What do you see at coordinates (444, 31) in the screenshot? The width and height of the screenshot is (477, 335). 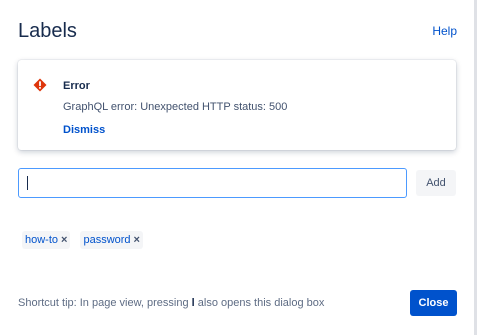 I see `help-link: Help` at bounding box center [444, 31].